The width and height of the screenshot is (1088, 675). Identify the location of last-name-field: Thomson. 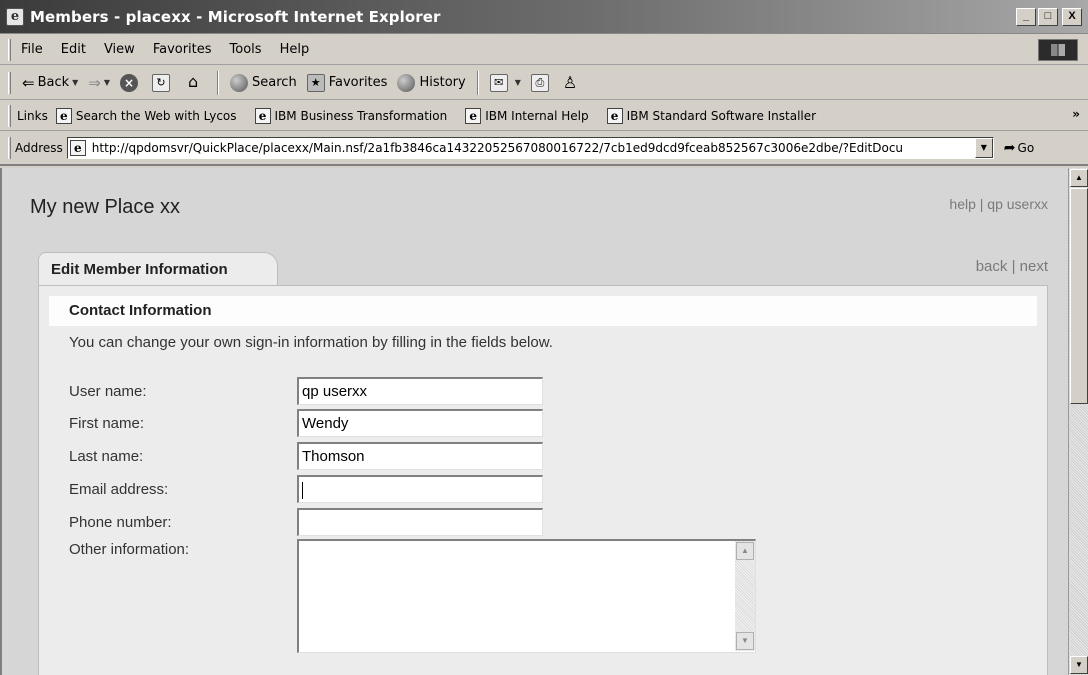
(420, 456).